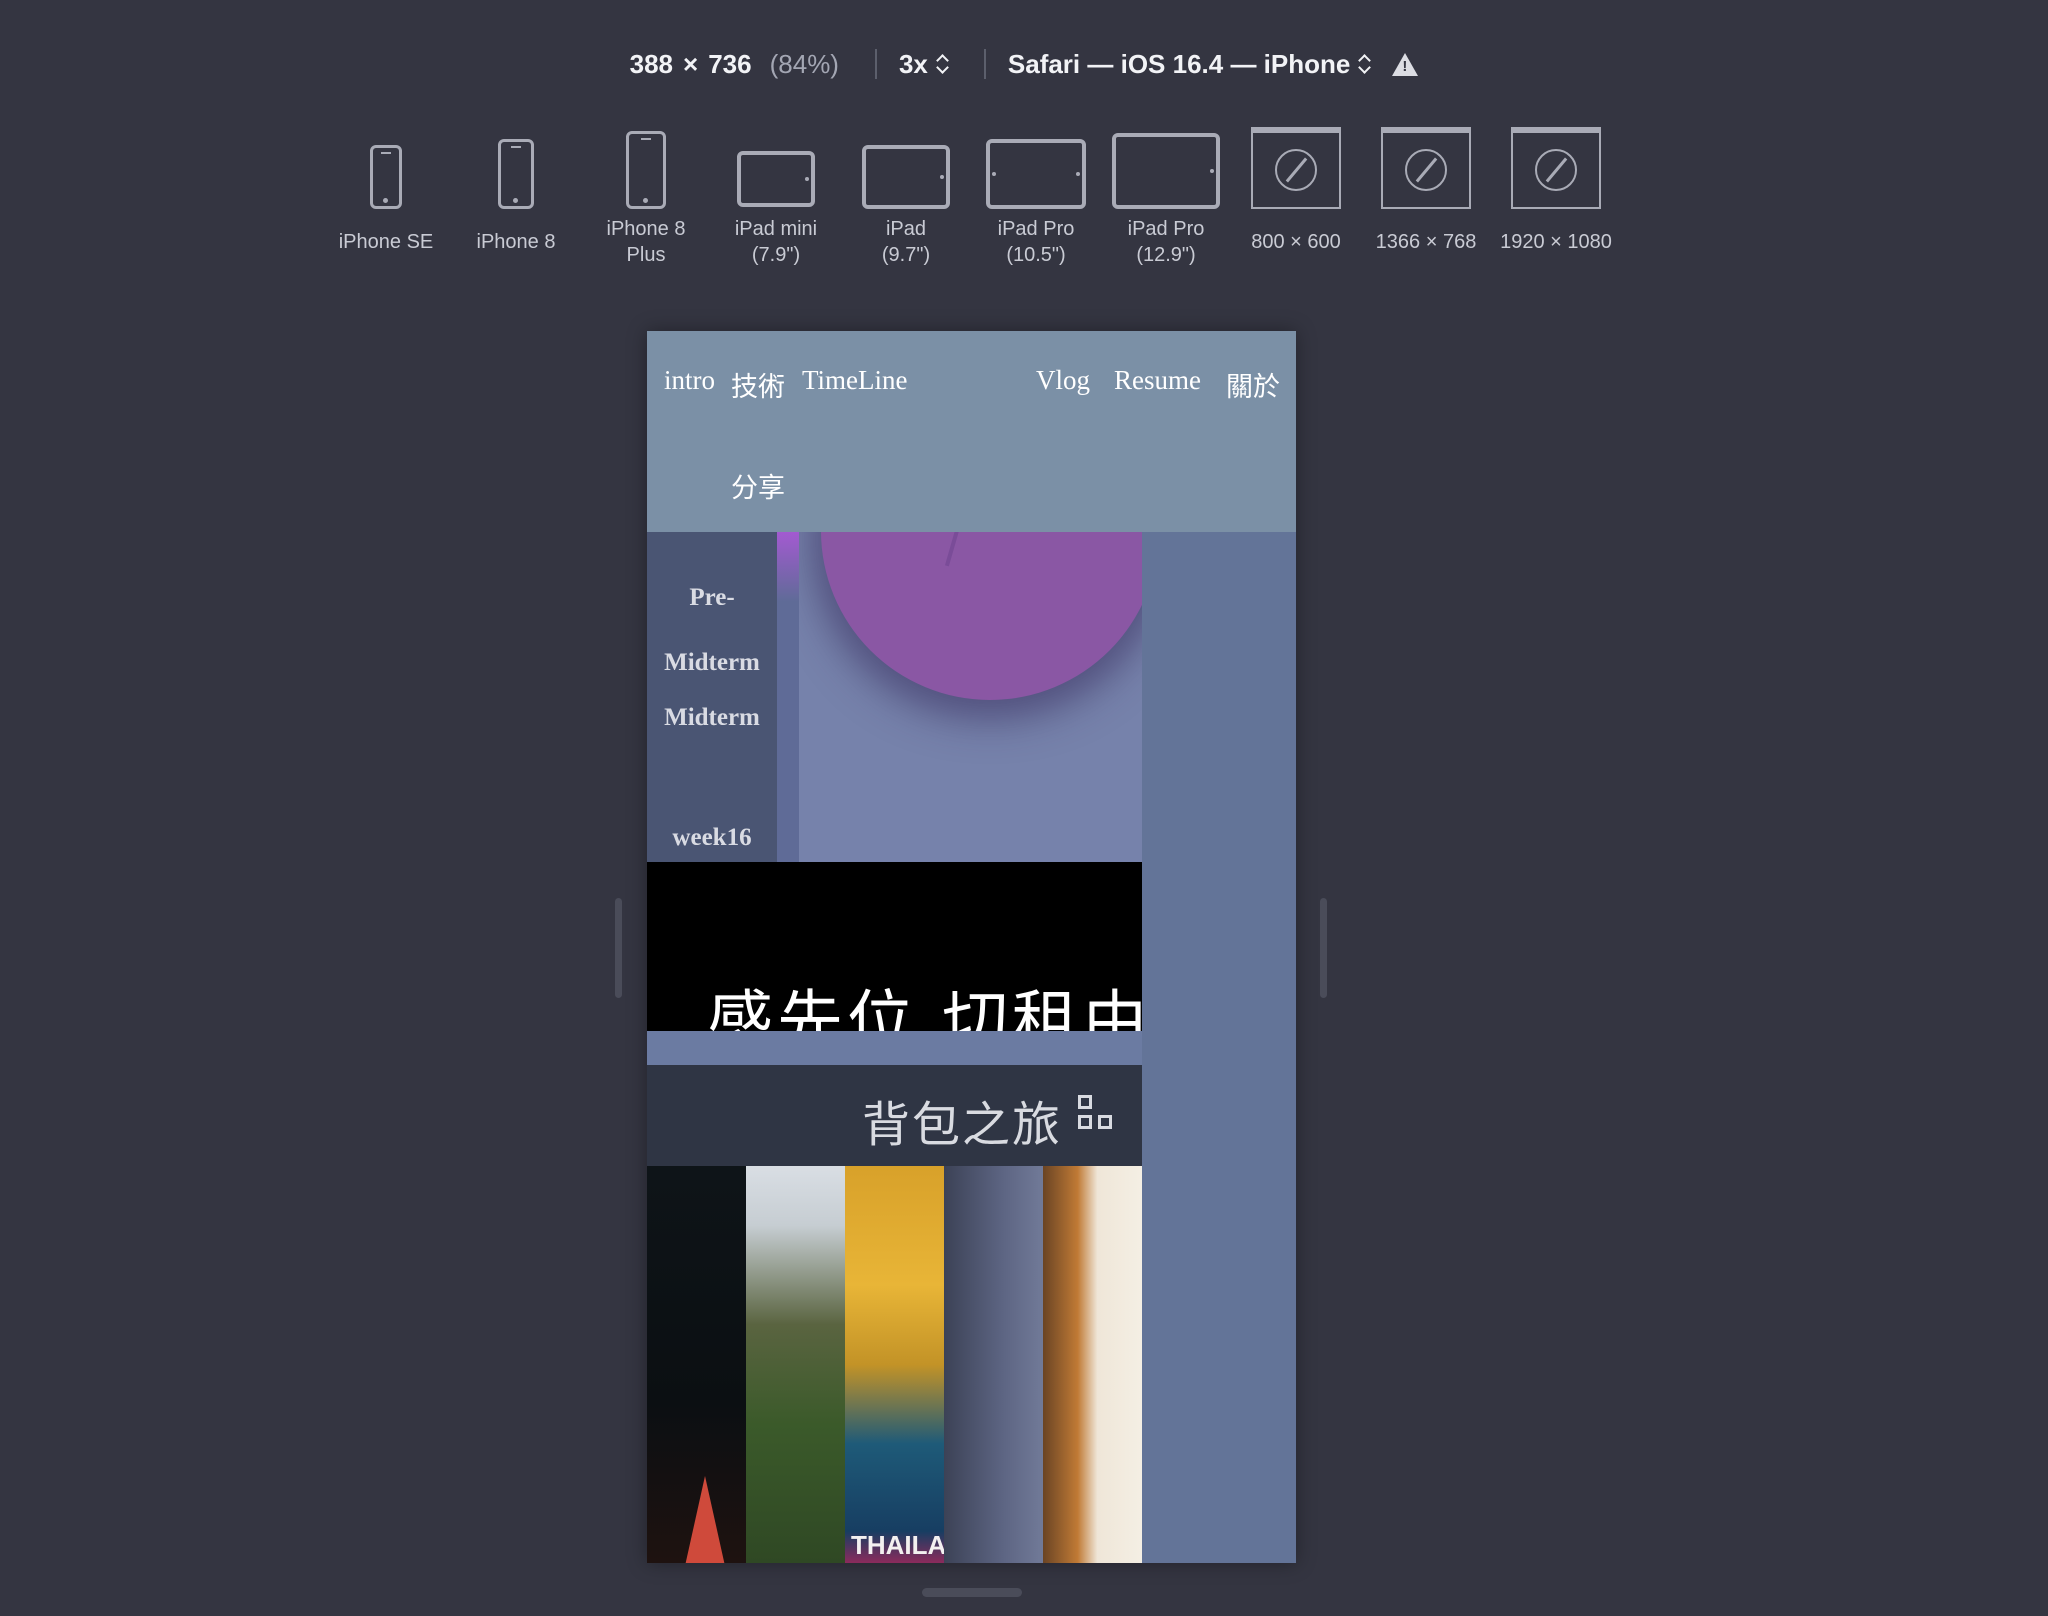  I want to click on device-label: iPad mini (7.9"), so click(776, 242).